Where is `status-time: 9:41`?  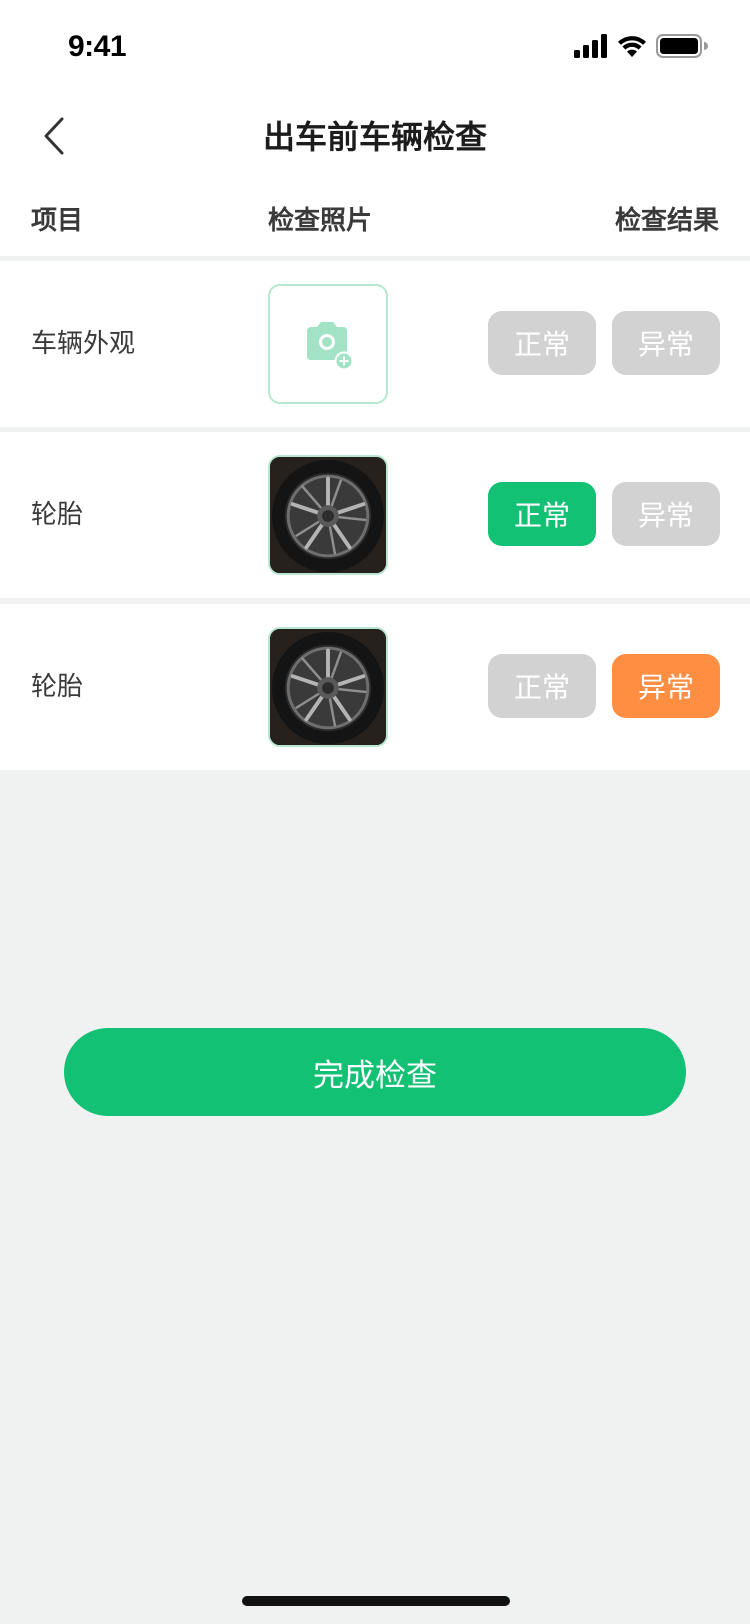 status-time: 9:41 is located at coordinates (97, 46).